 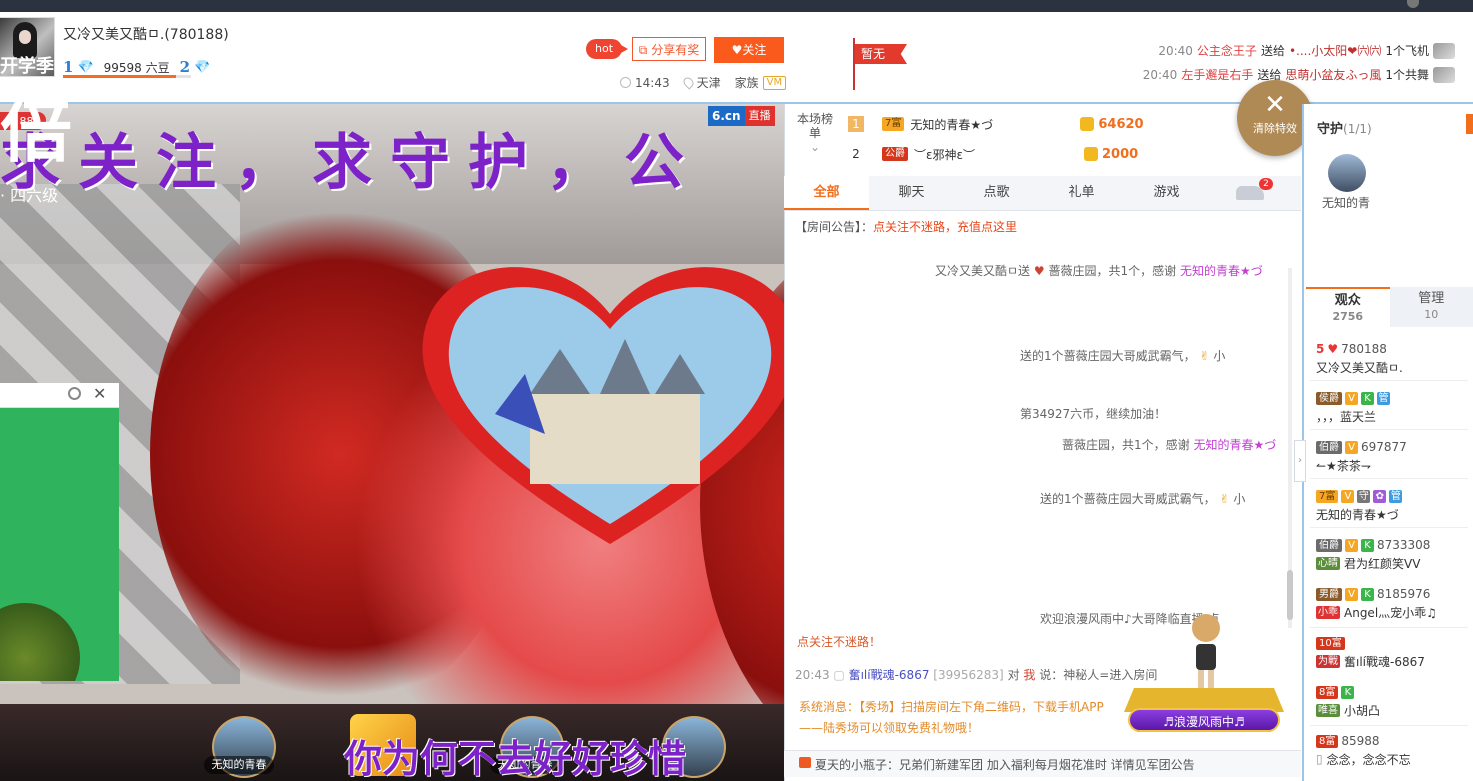 What do you see at coordinates (968, 675) in the screenshot?
I see `msg-user-id: [39956283]` at bounding box center [968, 675].